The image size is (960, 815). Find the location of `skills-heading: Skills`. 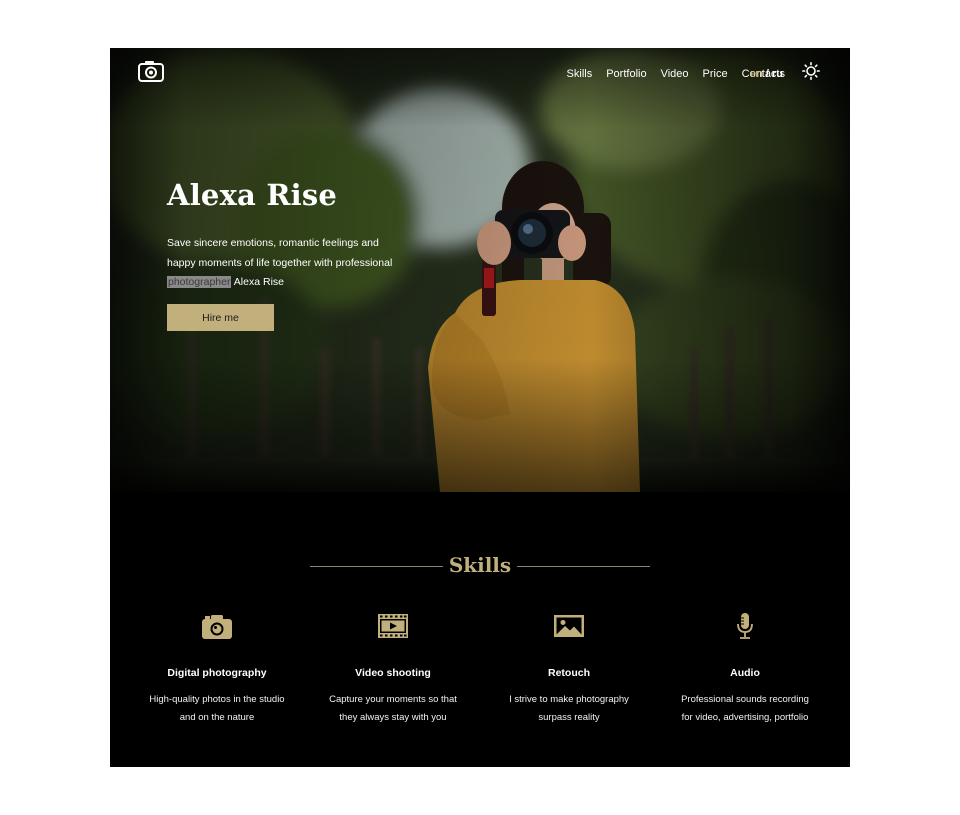

skills-heading: Skills is located at coordinates (480, 566).